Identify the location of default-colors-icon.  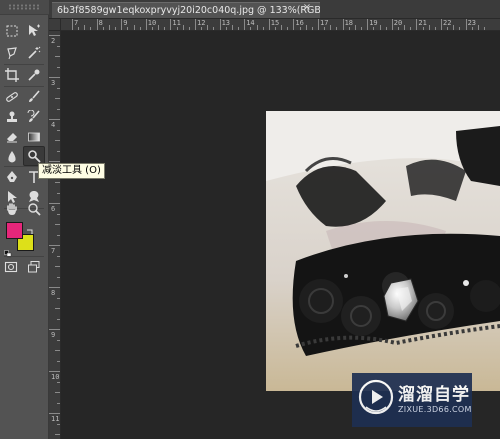
(8, 250).